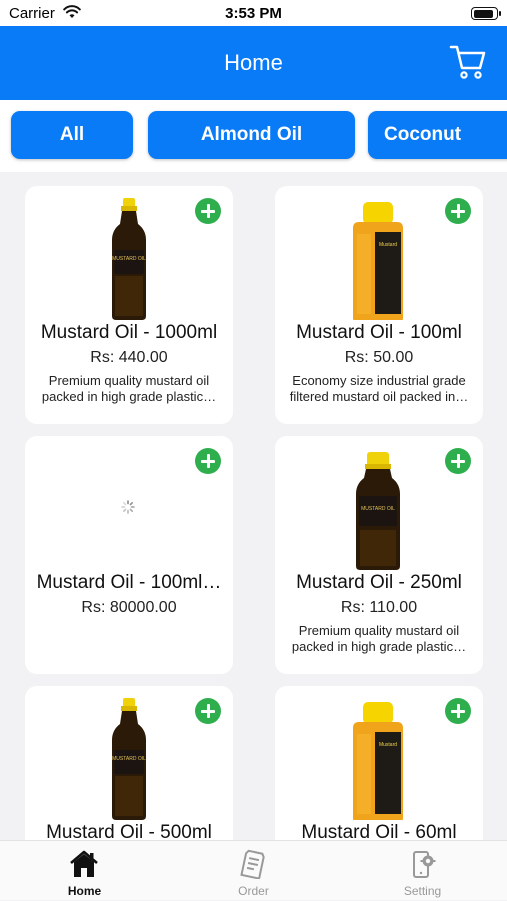 The image size is (507, 901). I want to click on product-name: Mustard Oil - 60ml, so click(379, 831).